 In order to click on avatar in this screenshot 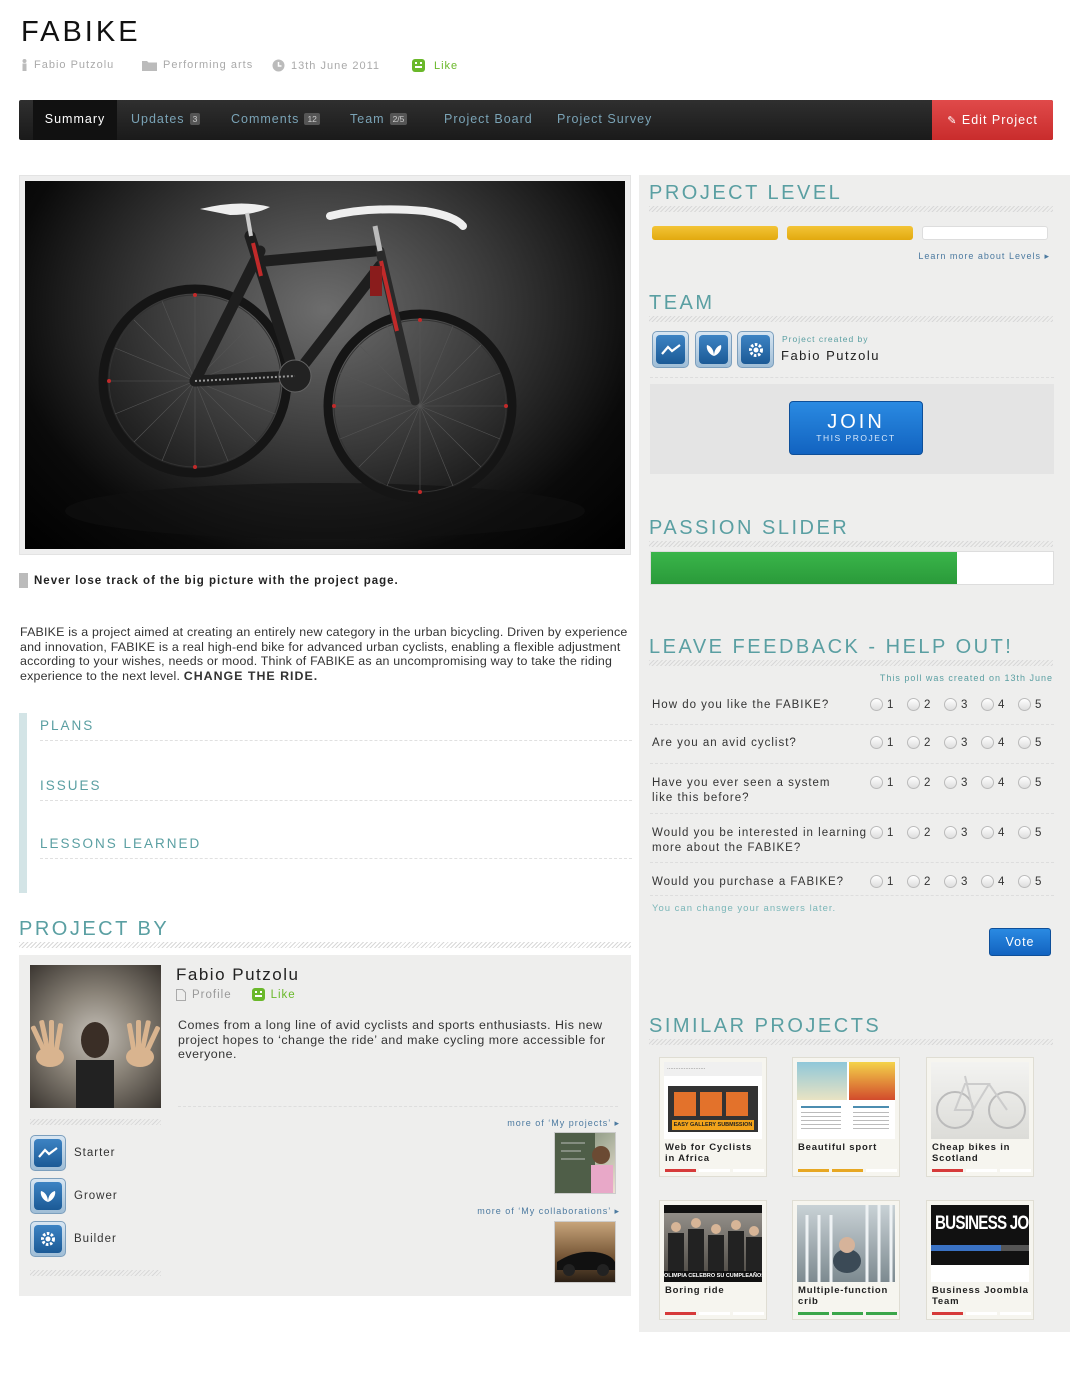, I will do `click(95, 1036)`.